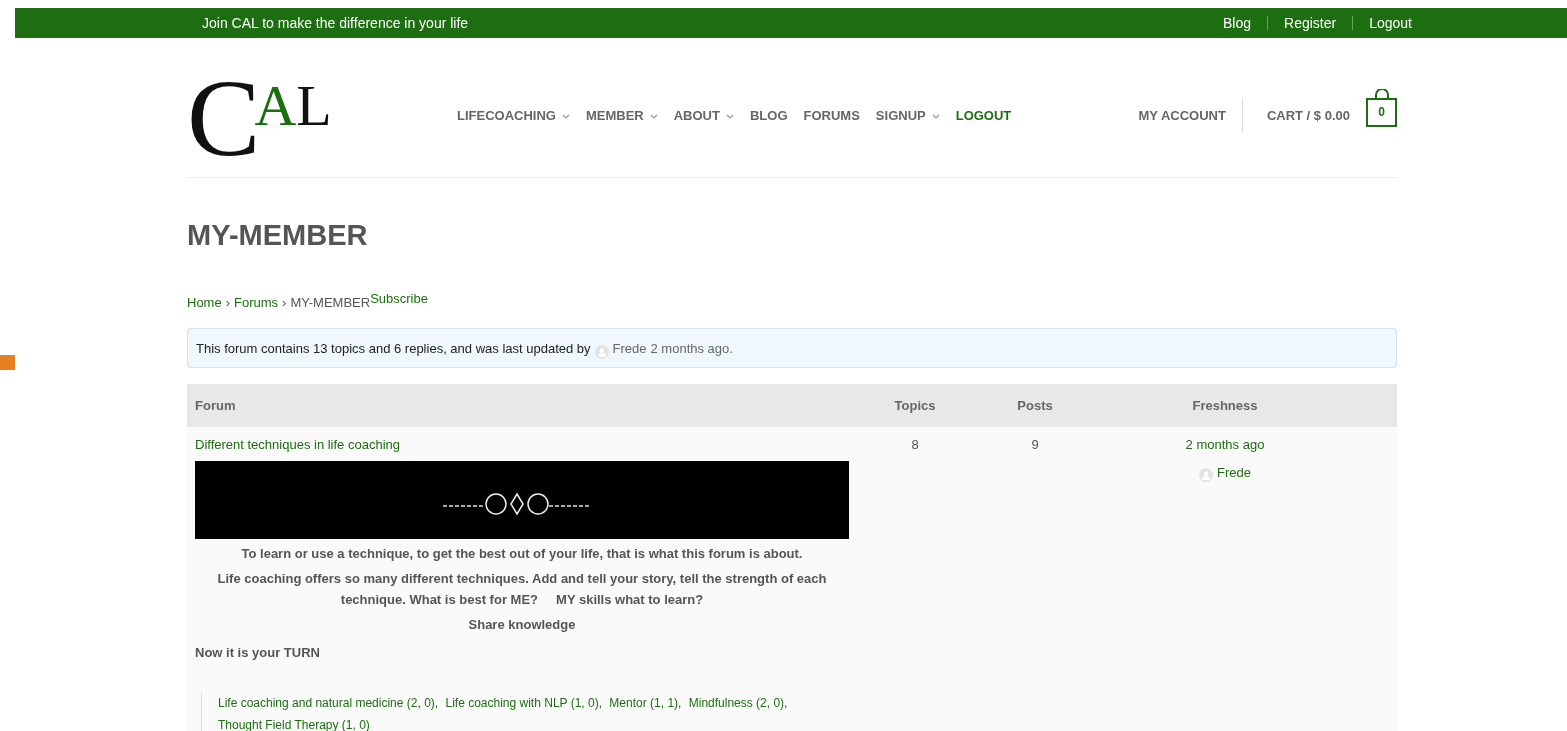 The width and height of the screenshot is (1567, 731). Describe the element at coordinates (1304, 115) in the screenshot. I see `cart-link: CART / $ 0.00` at that location.